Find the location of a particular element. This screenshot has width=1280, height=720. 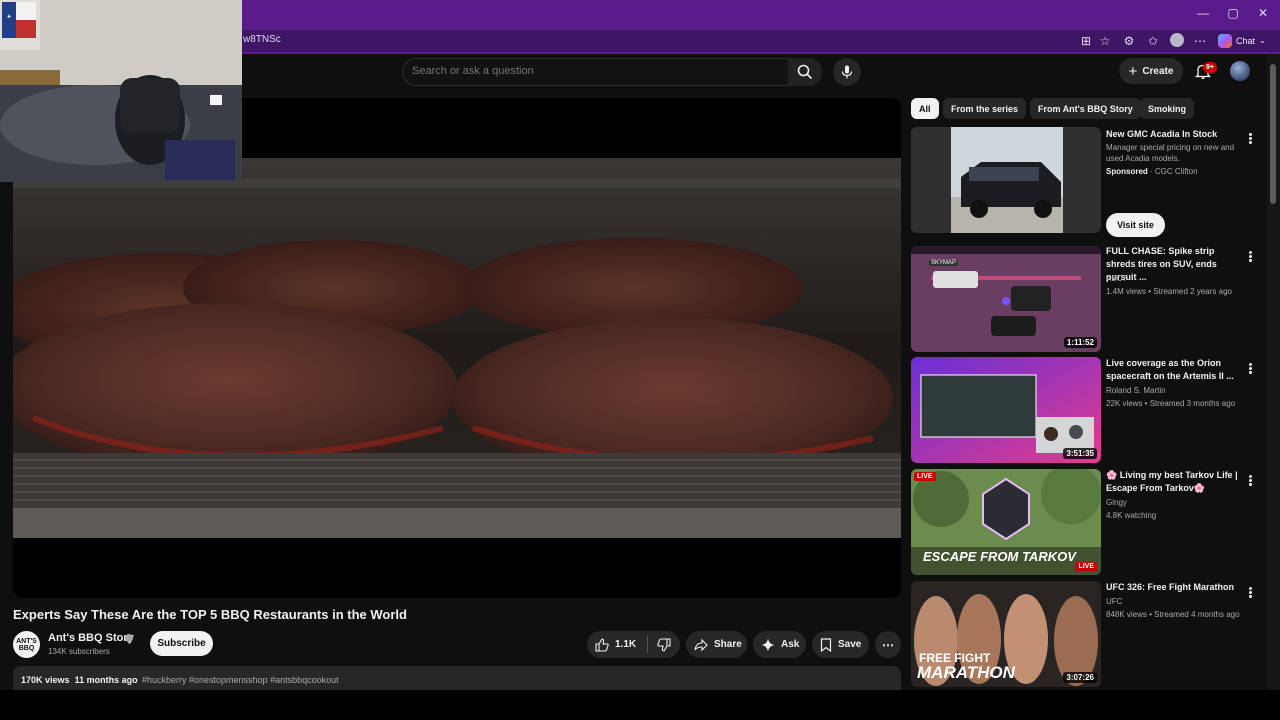

subscriber-count: 134K subscribers is located at coordinates (79, 651).